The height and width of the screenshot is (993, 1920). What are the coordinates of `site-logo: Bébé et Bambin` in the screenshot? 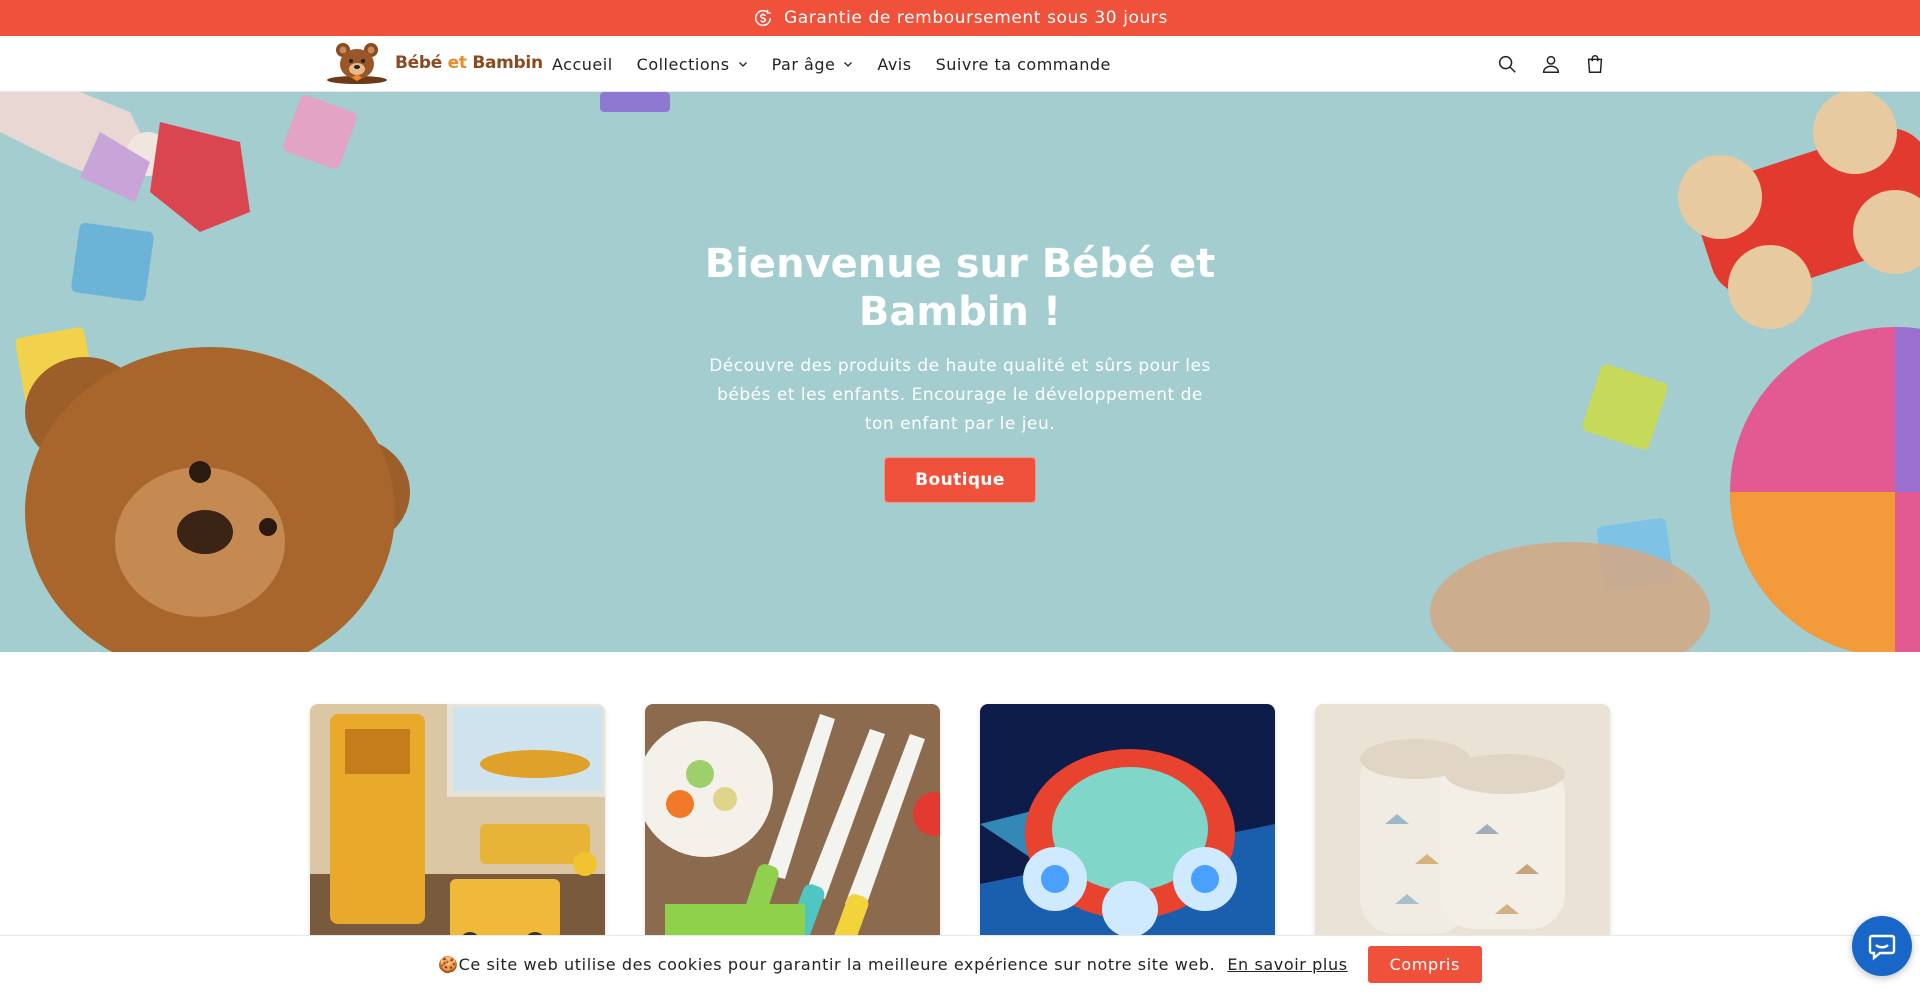 It's located at (434, 63).